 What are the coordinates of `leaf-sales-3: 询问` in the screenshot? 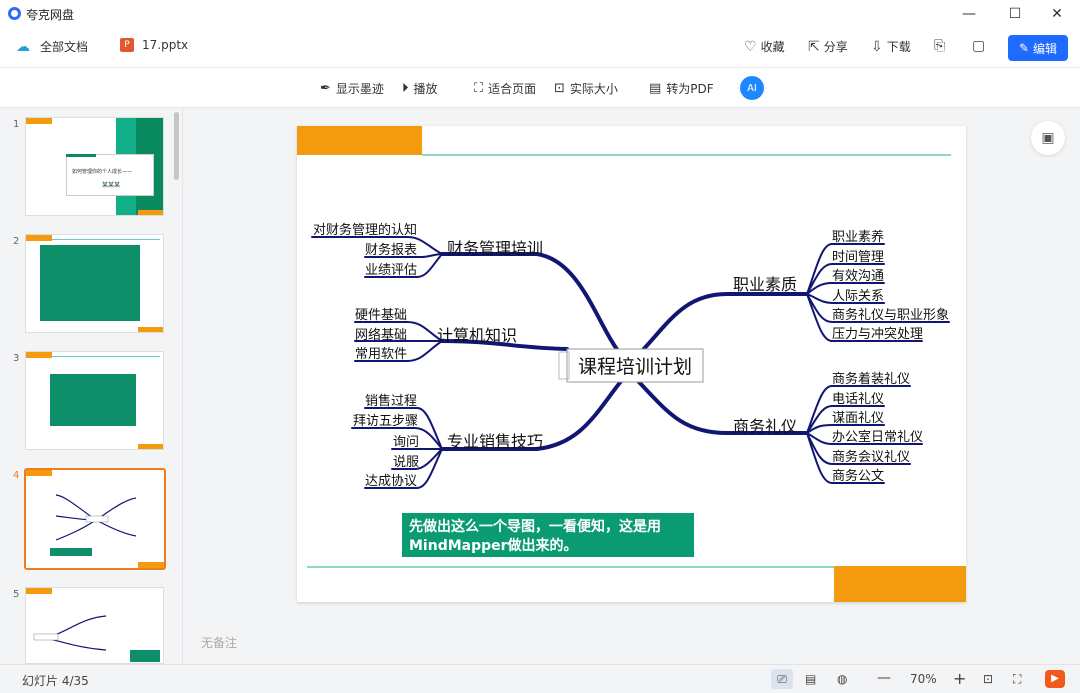 It's located at (406, 442).